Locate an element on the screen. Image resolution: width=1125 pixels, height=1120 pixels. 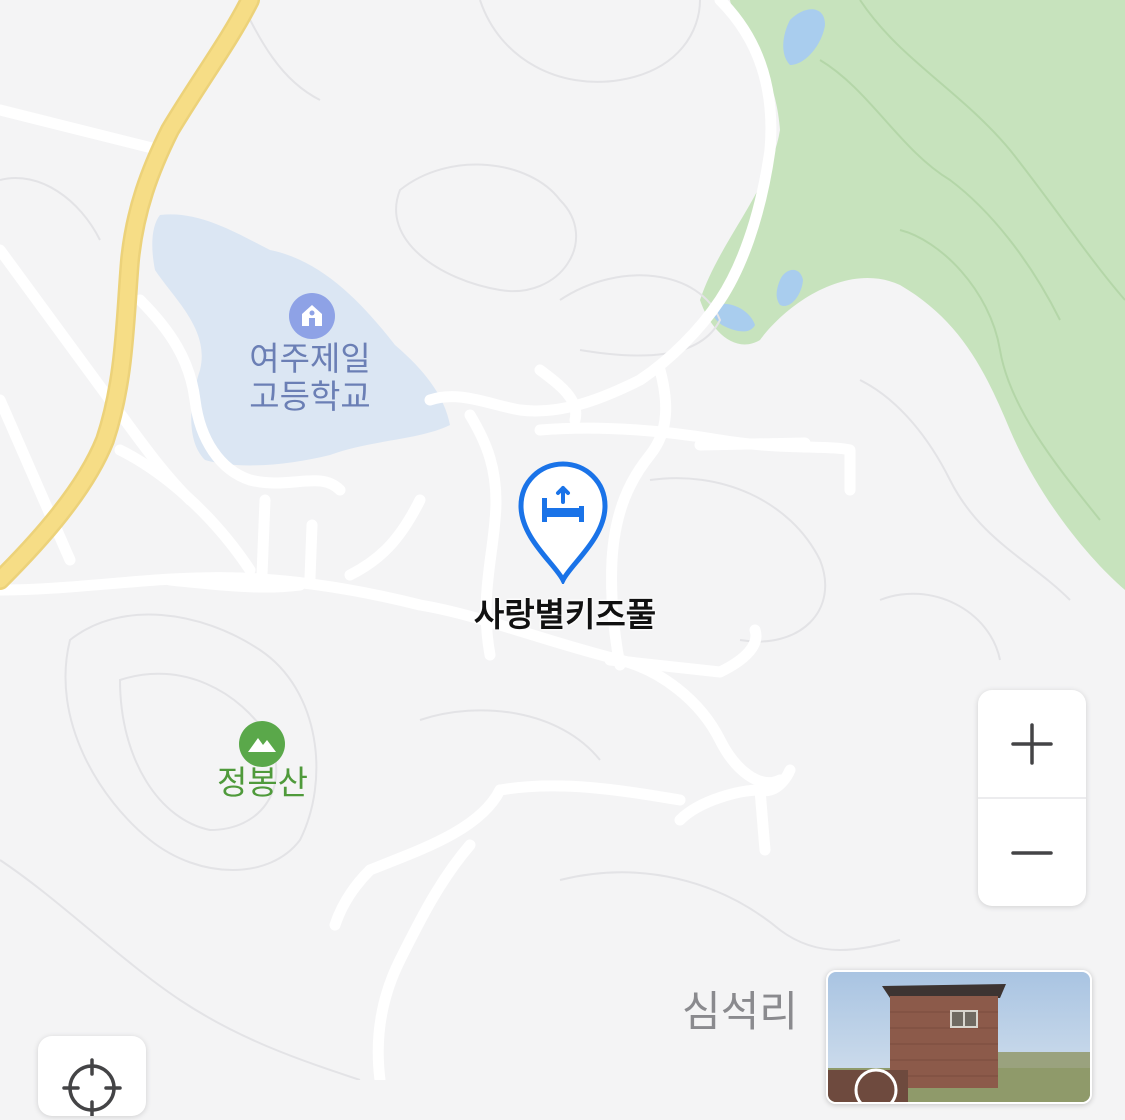
zoom-out-button is located at coordinates (1032, 852).